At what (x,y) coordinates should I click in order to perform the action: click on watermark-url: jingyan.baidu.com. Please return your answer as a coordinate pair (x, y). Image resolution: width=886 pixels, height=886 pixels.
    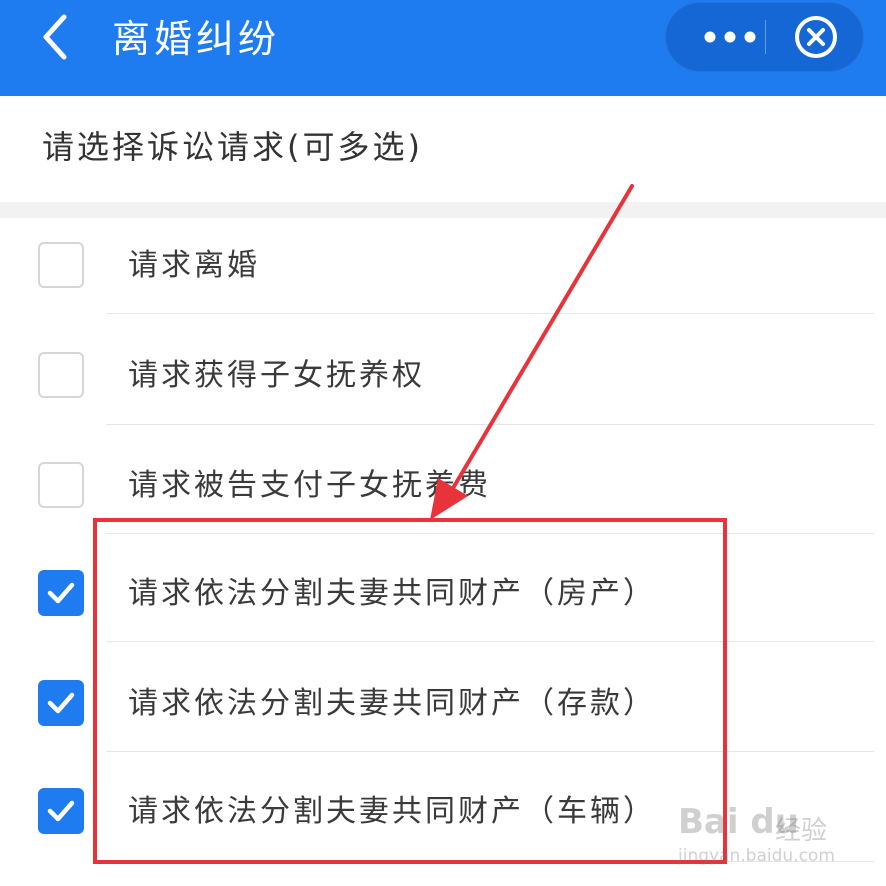
    Looking at the image, I should click on (756, 856).